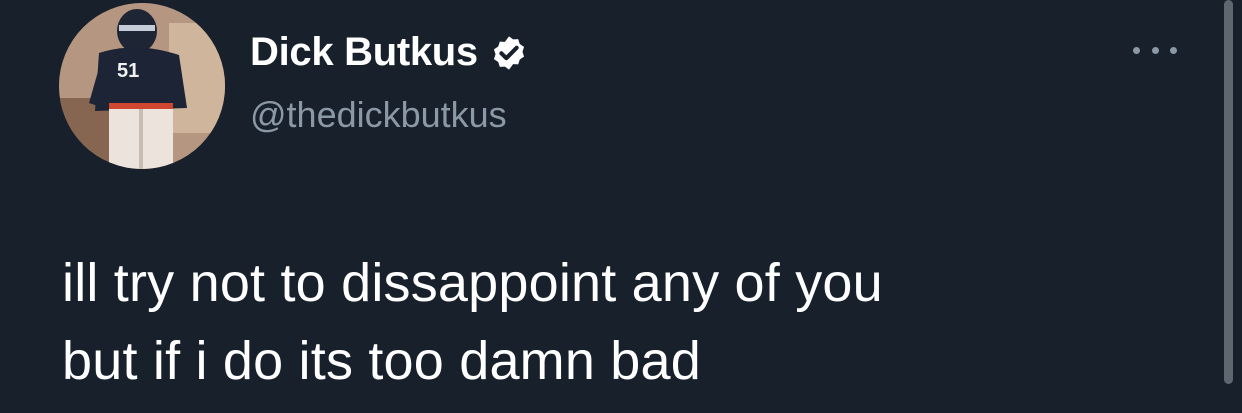 This screenshot has height=413, width=1242. I want to click on verified-badge-icon, so click(508, 52).